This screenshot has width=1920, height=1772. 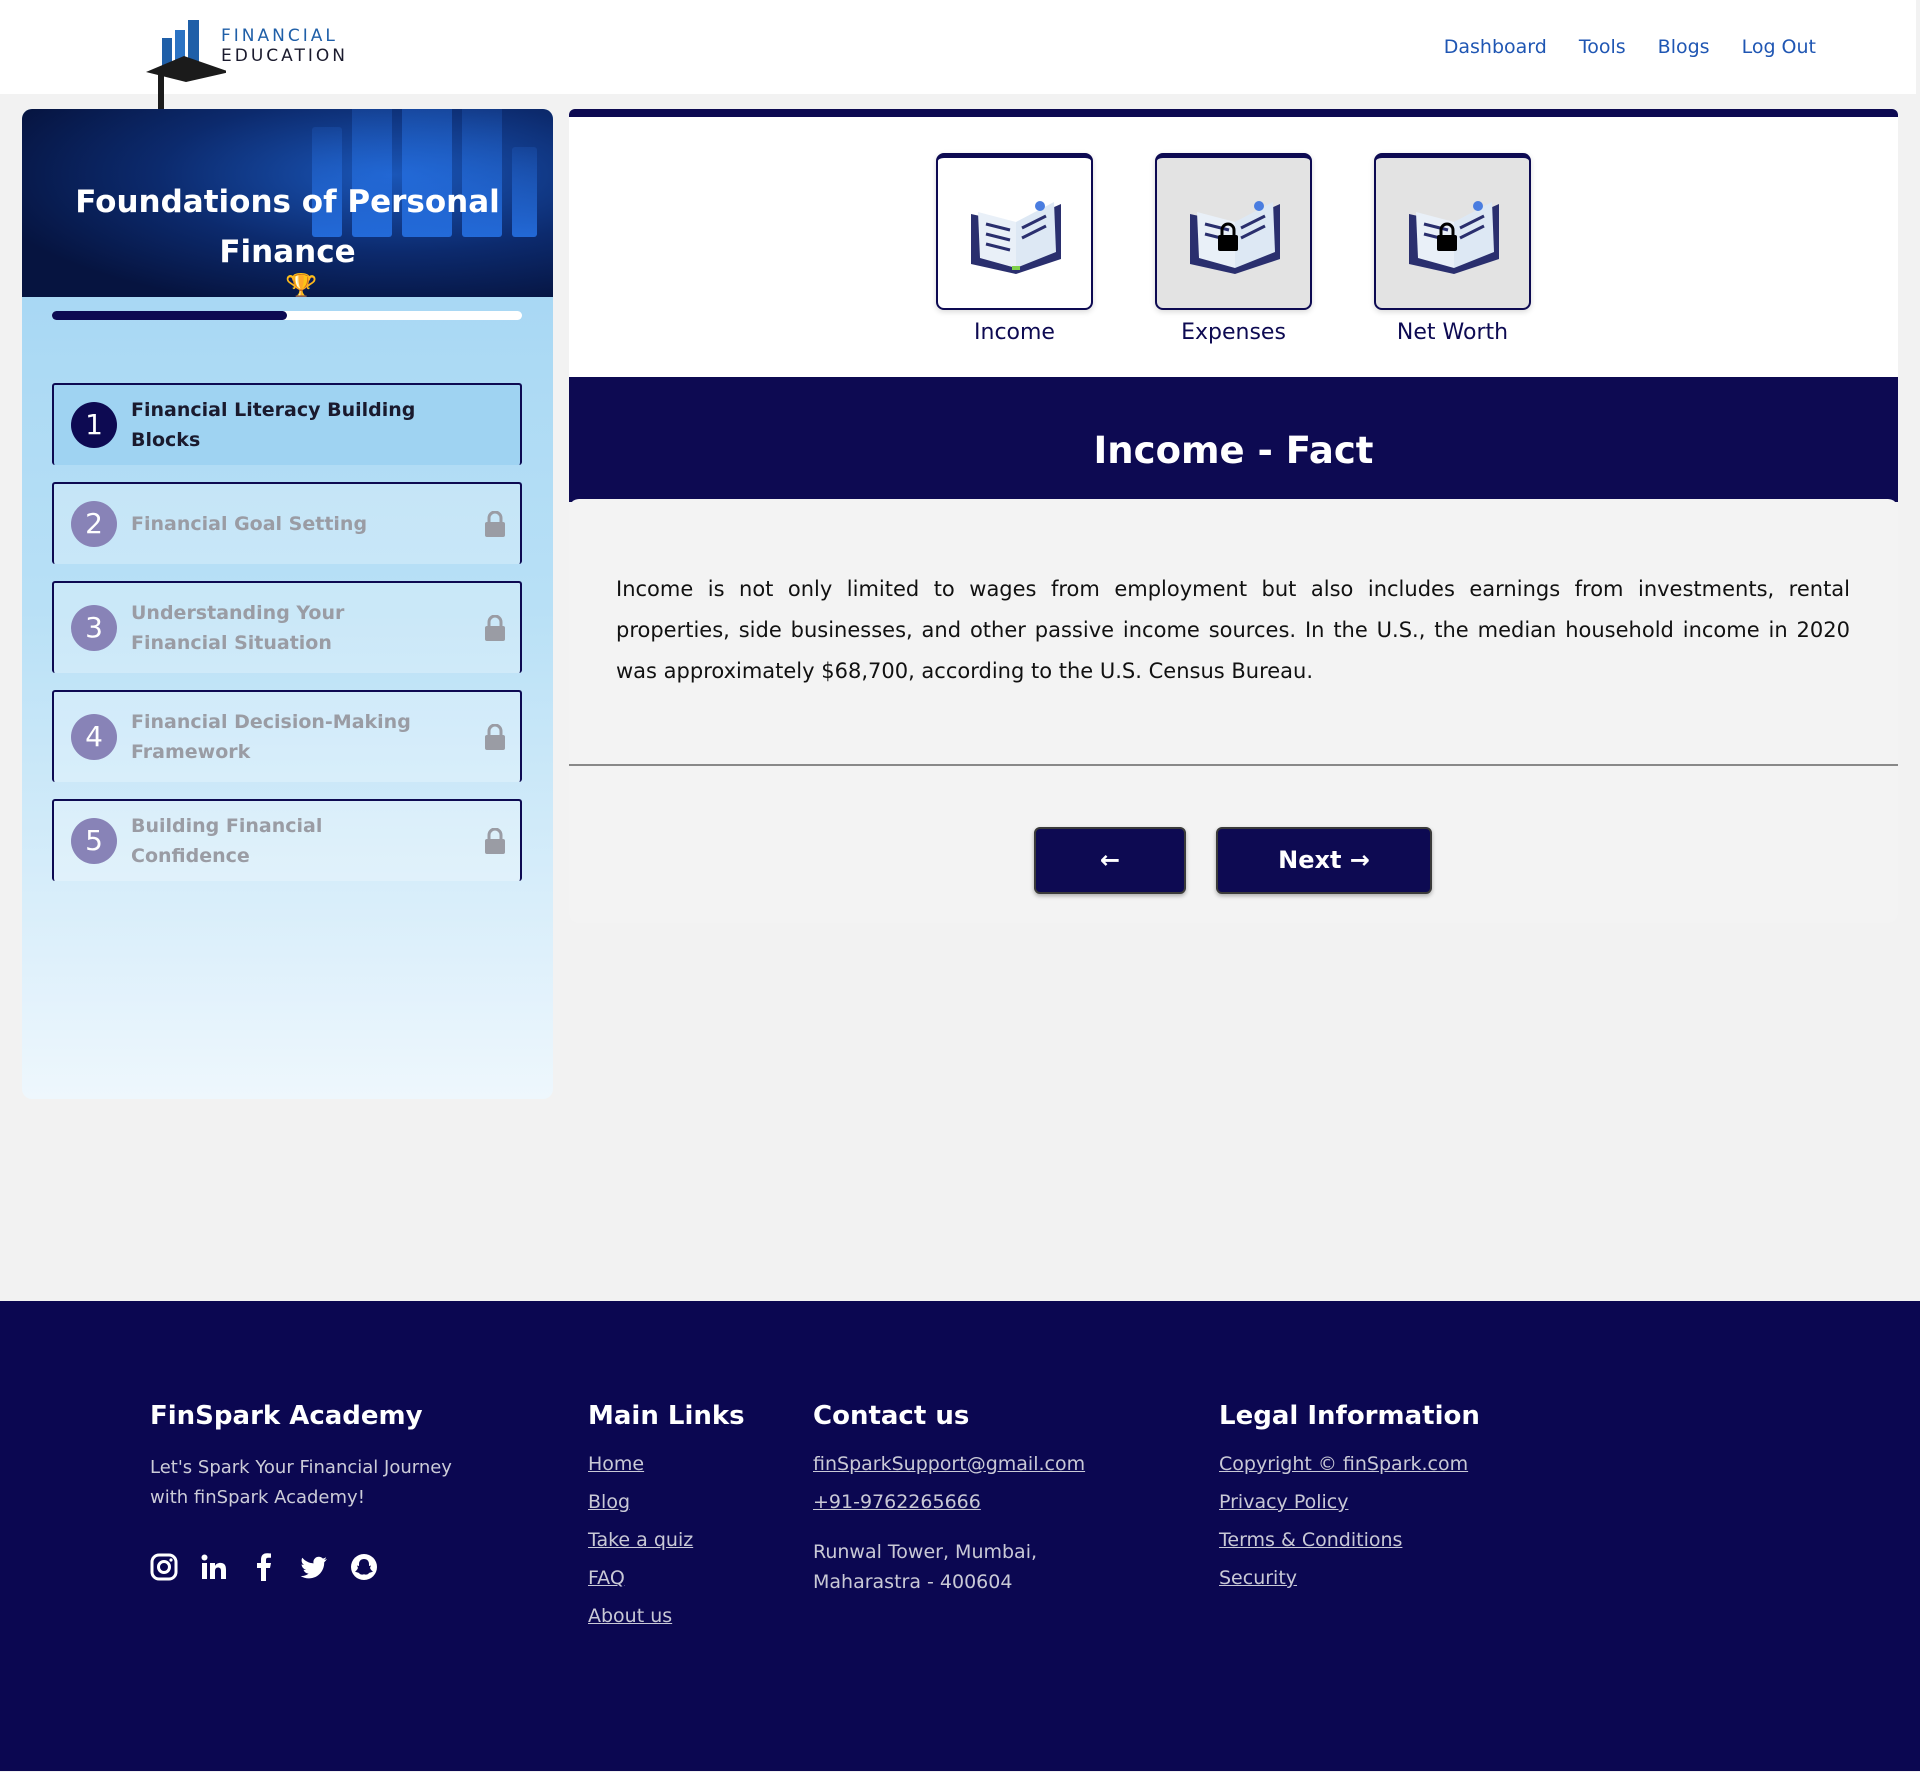 I want to click on logo-text: FINANCIAL EDUCATION, so click(x=284, y=46).